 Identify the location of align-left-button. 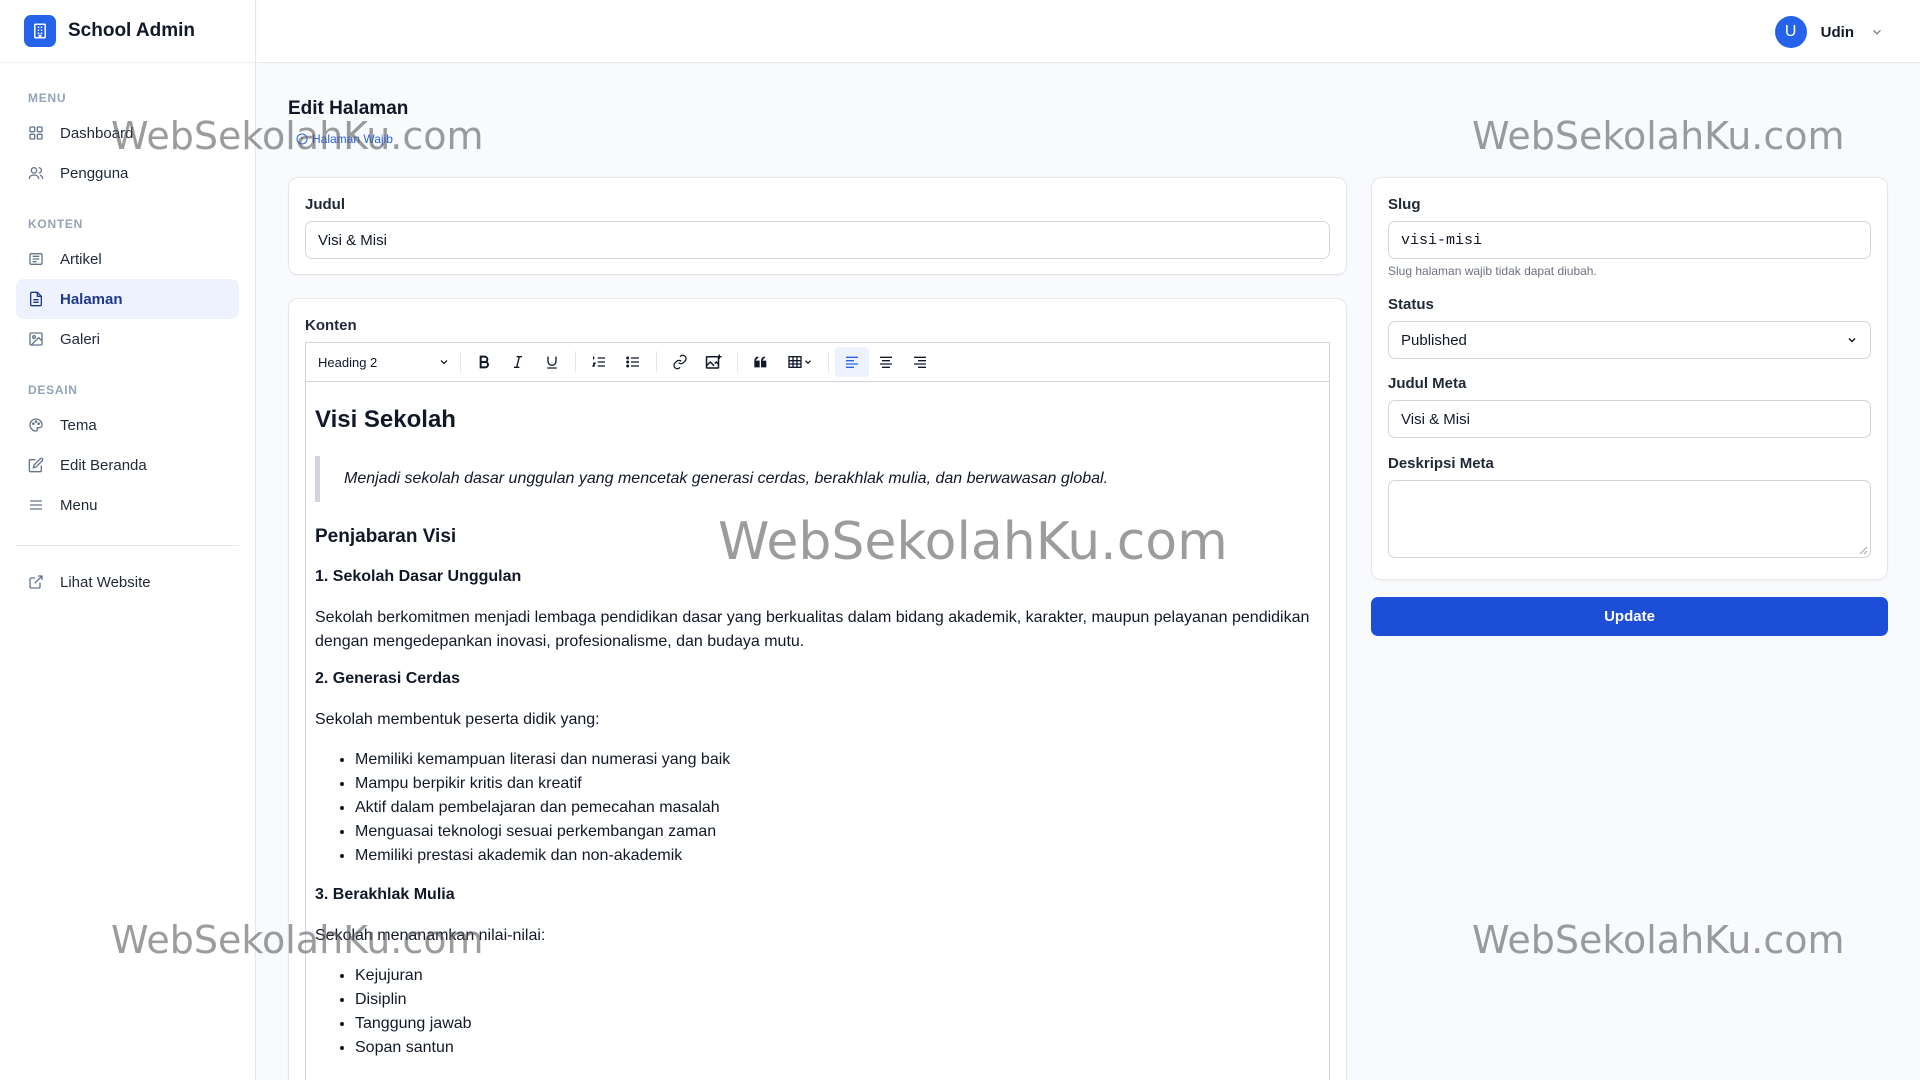
(852, 362).